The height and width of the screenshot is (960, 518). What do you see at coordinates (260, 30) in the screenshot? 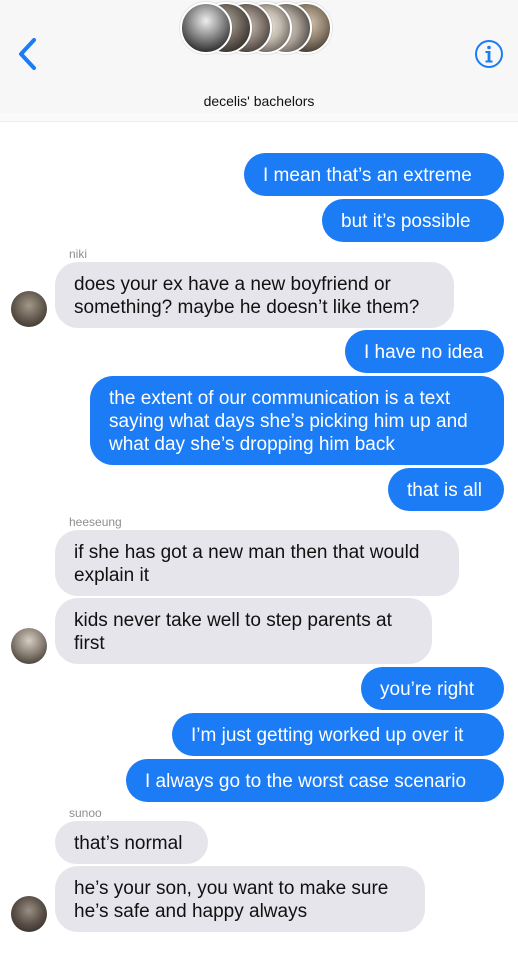
I see `group-avatars` at bounding box center [260, 30].